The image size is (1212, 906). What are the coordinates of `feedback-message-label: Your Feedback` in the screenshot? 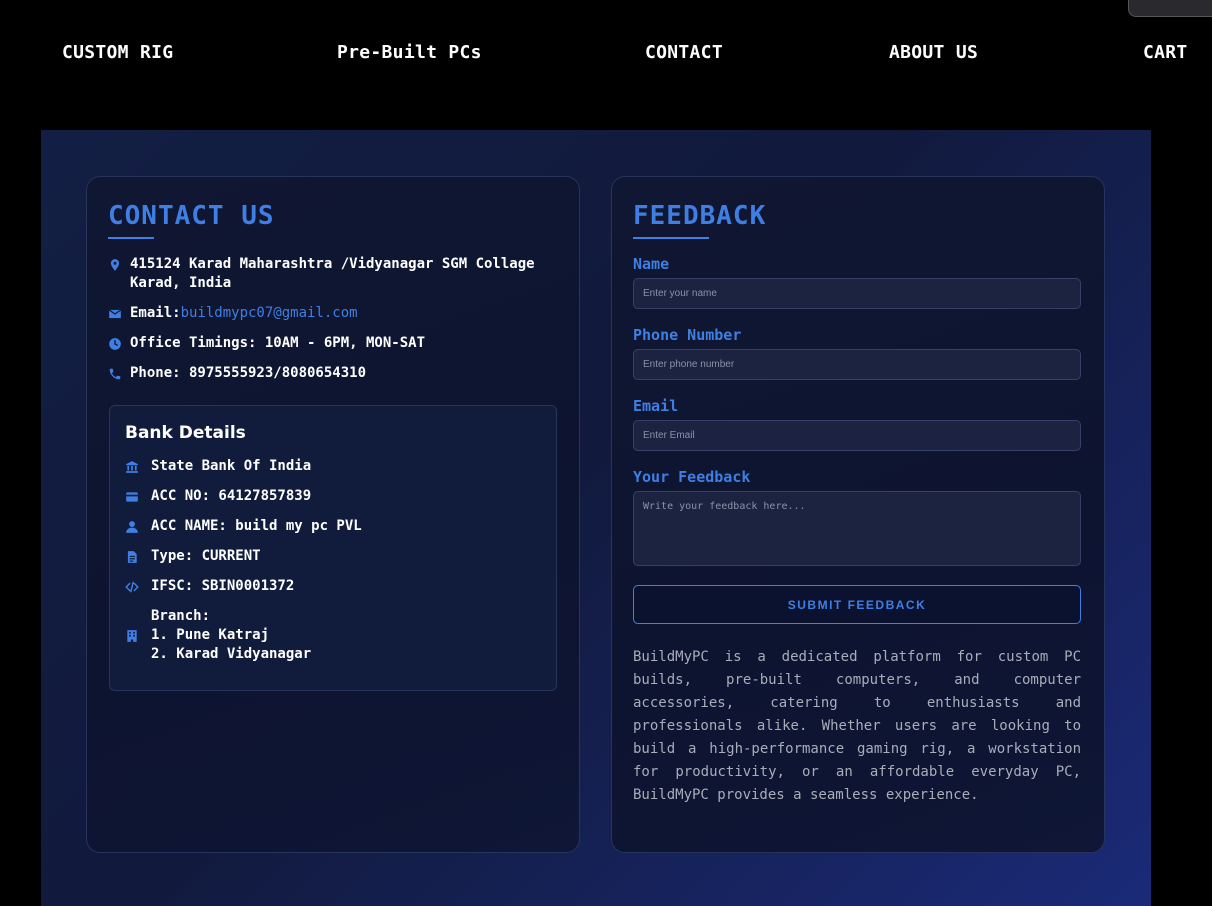 It's located at (692, 477).